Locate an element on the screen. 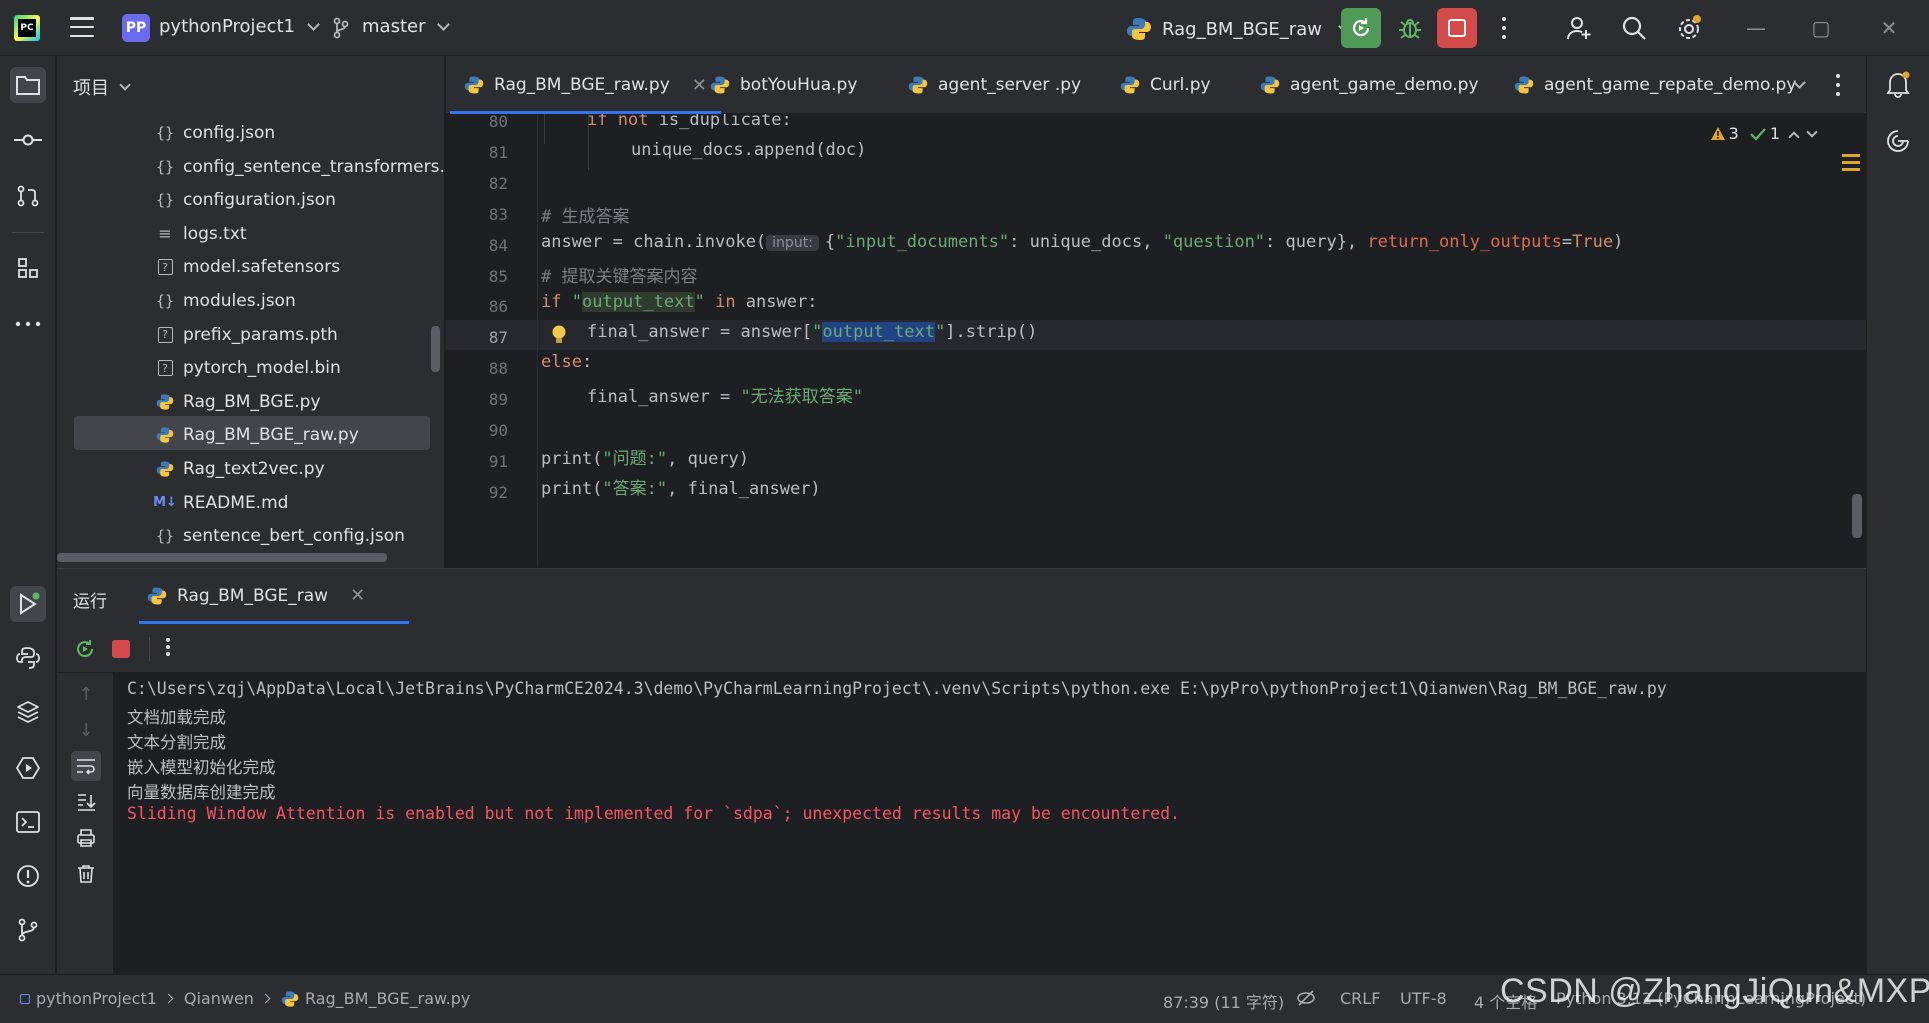 The width and height of the screenshot is (1929, 1023). tree-item: Rag_BM_BGE.py is located at coordinates (238, 402).